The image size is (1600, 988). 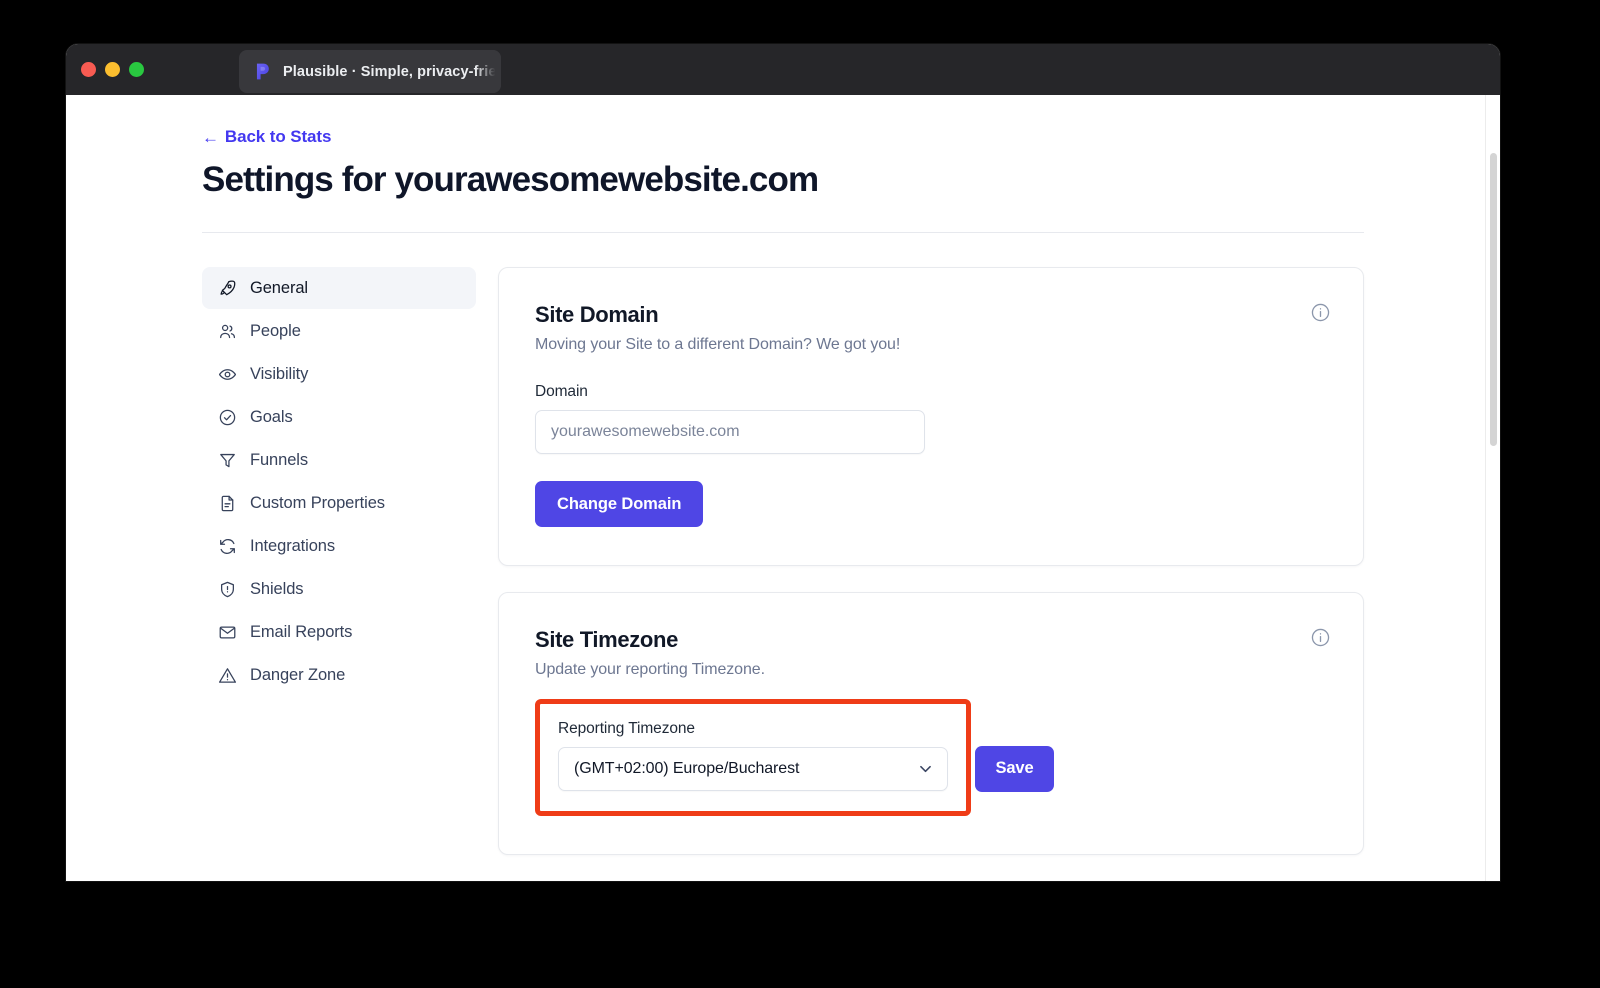 What do you see at coordinates (339, 331) in the screenshot?
I see `sidebar-item-people: People` at bounding box center [339, 331].